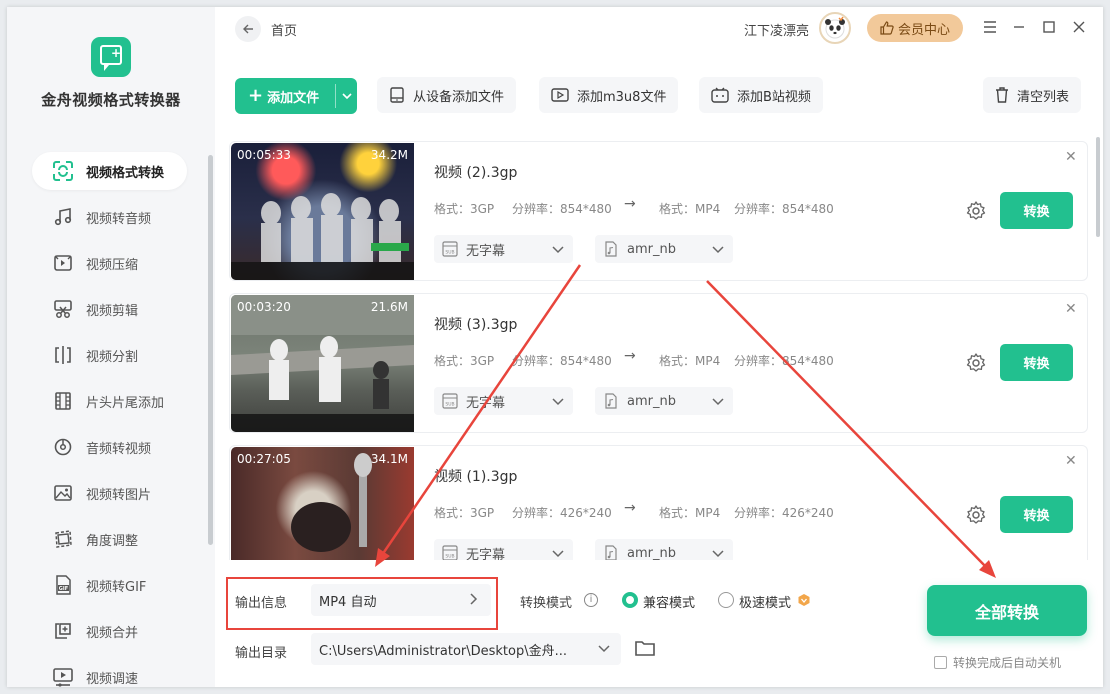 The width and height of the screenshot is (1110, 694). I want to click on maximize-button, so click(1049, 27).